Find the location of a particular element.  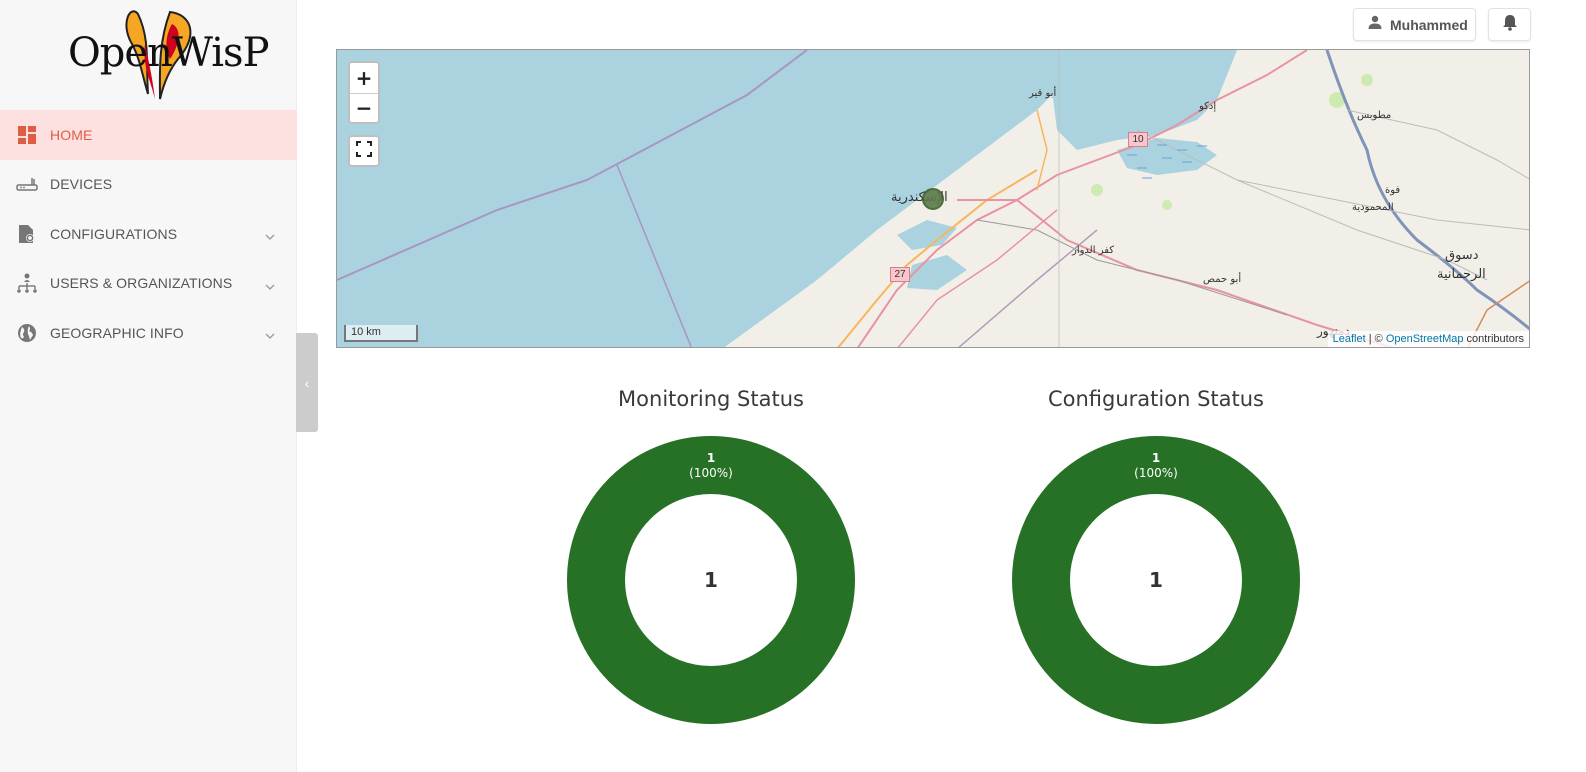

chevron-left-icon: ‹ is located at coordinates (307, 382).